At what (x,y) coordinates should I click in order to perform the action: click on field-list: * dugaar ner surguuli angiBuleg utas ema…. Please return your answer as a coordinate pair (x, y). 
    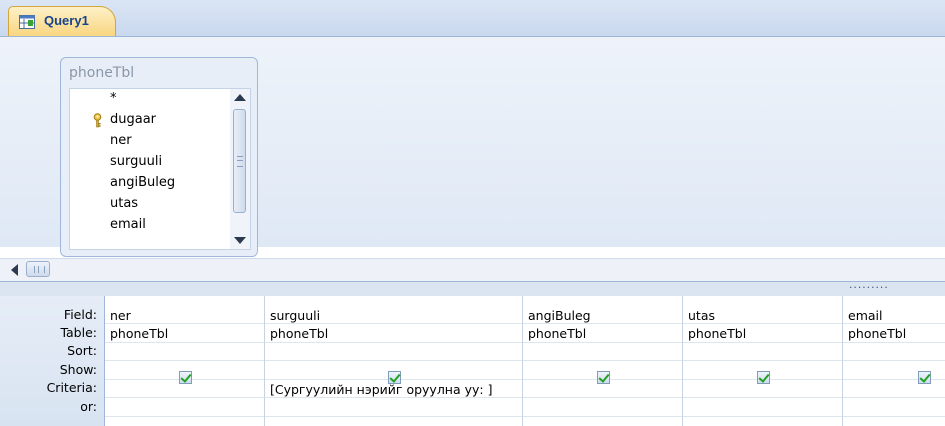
    Looking at the image, I should click on (160, 169).